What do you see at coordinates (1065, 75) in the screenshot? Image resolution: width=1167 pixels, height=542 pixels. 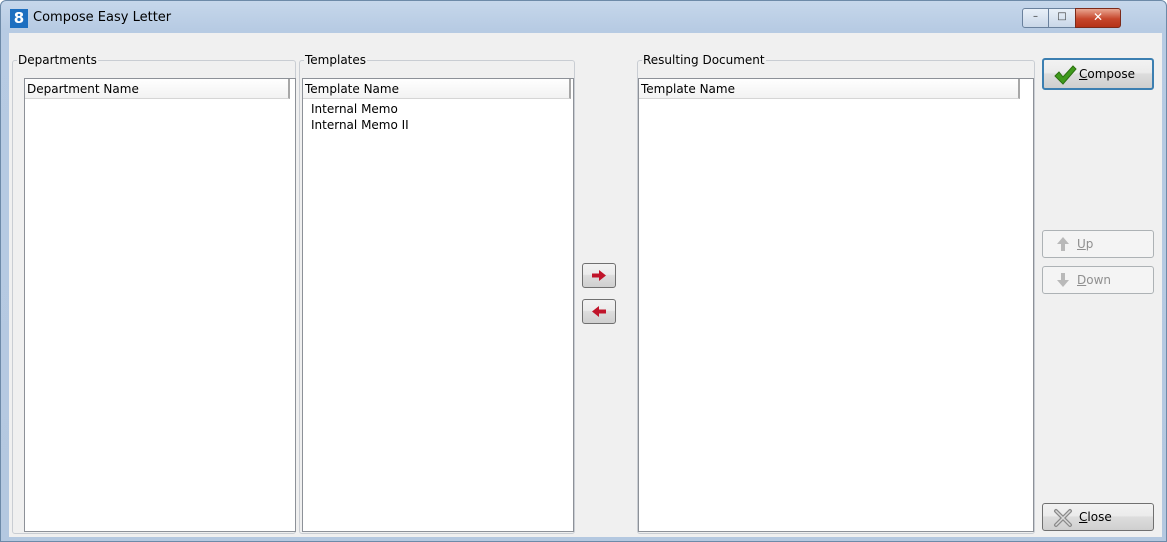 I see `checkmark-icon` at bounding box center [1065, 75].